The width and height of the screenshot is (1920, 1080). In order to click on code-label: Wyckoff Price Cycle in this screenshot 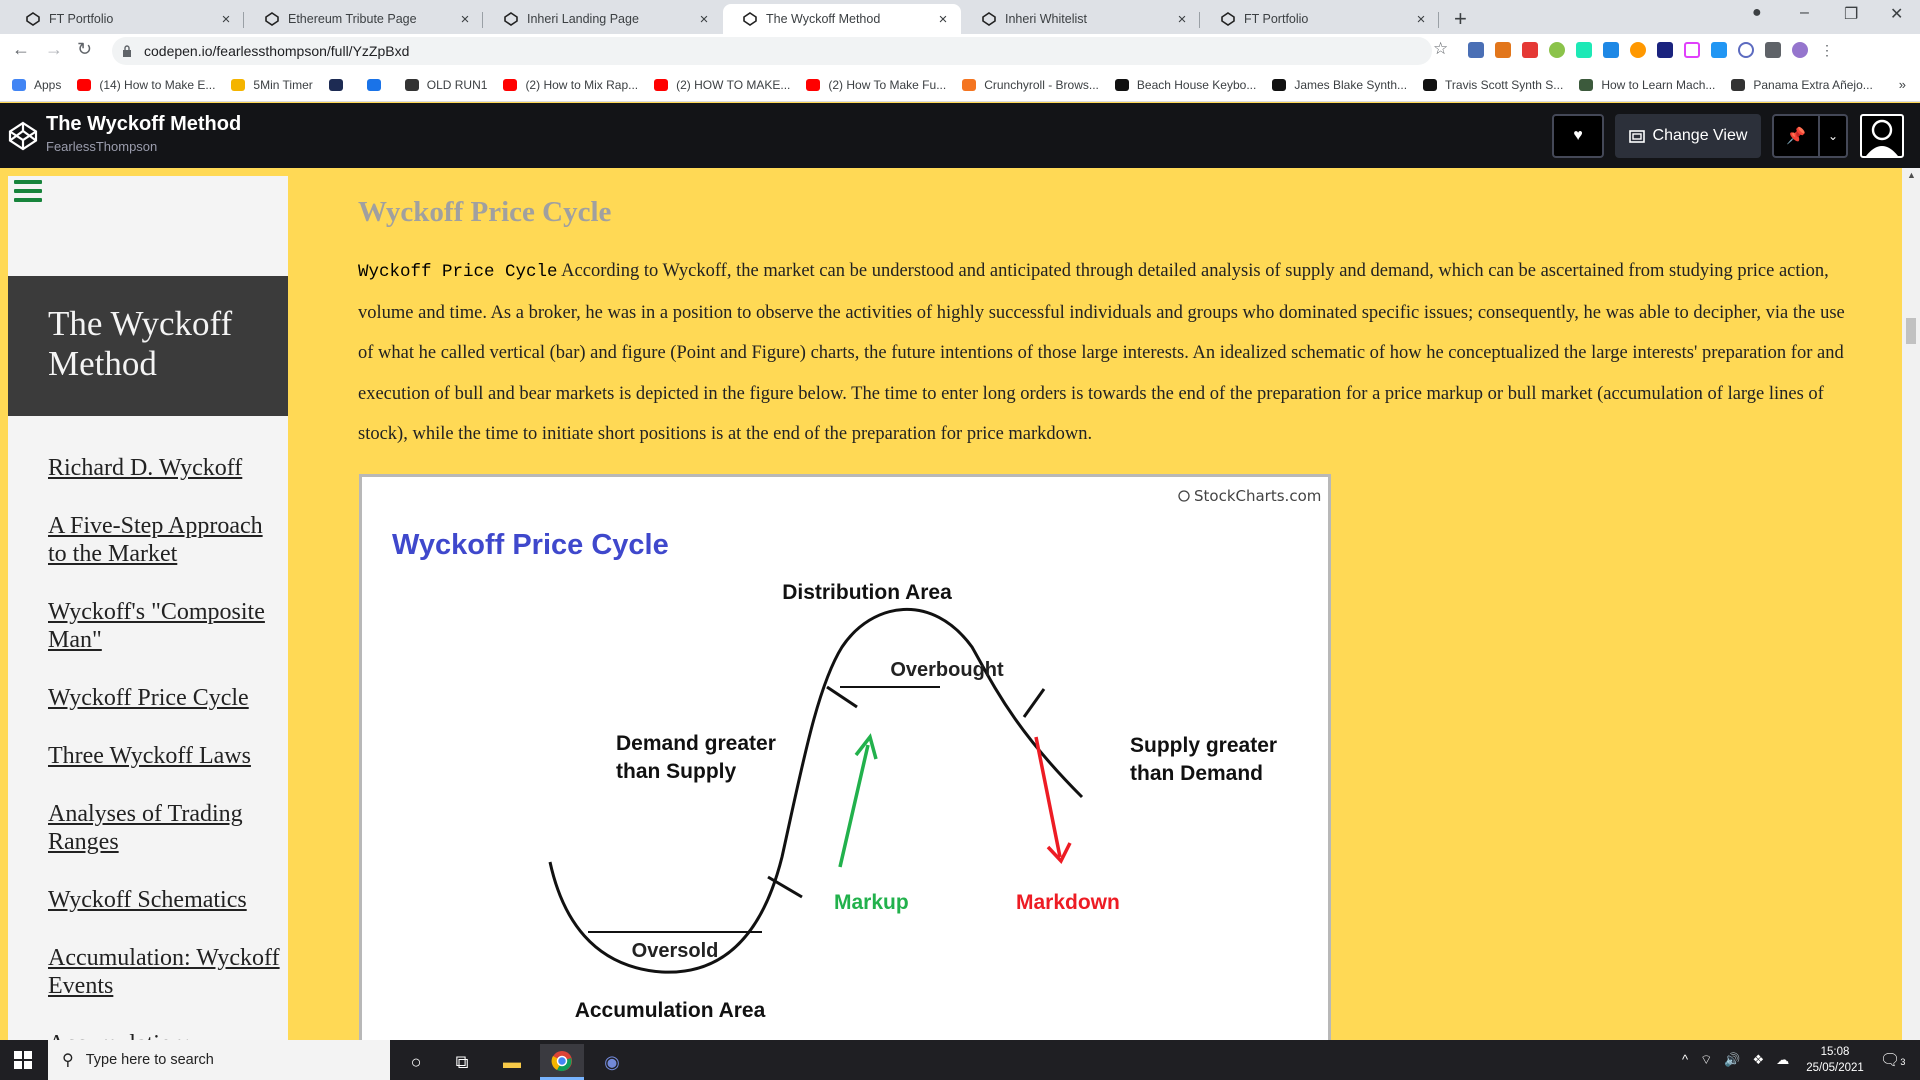, I will do `click(458, 272)`.